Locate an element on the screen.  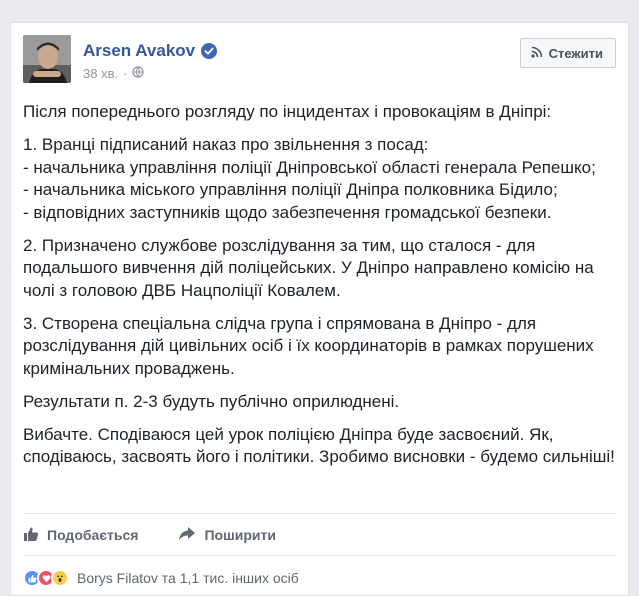
post-timestamp: 38 хв. is located at coordinates (100, 73).